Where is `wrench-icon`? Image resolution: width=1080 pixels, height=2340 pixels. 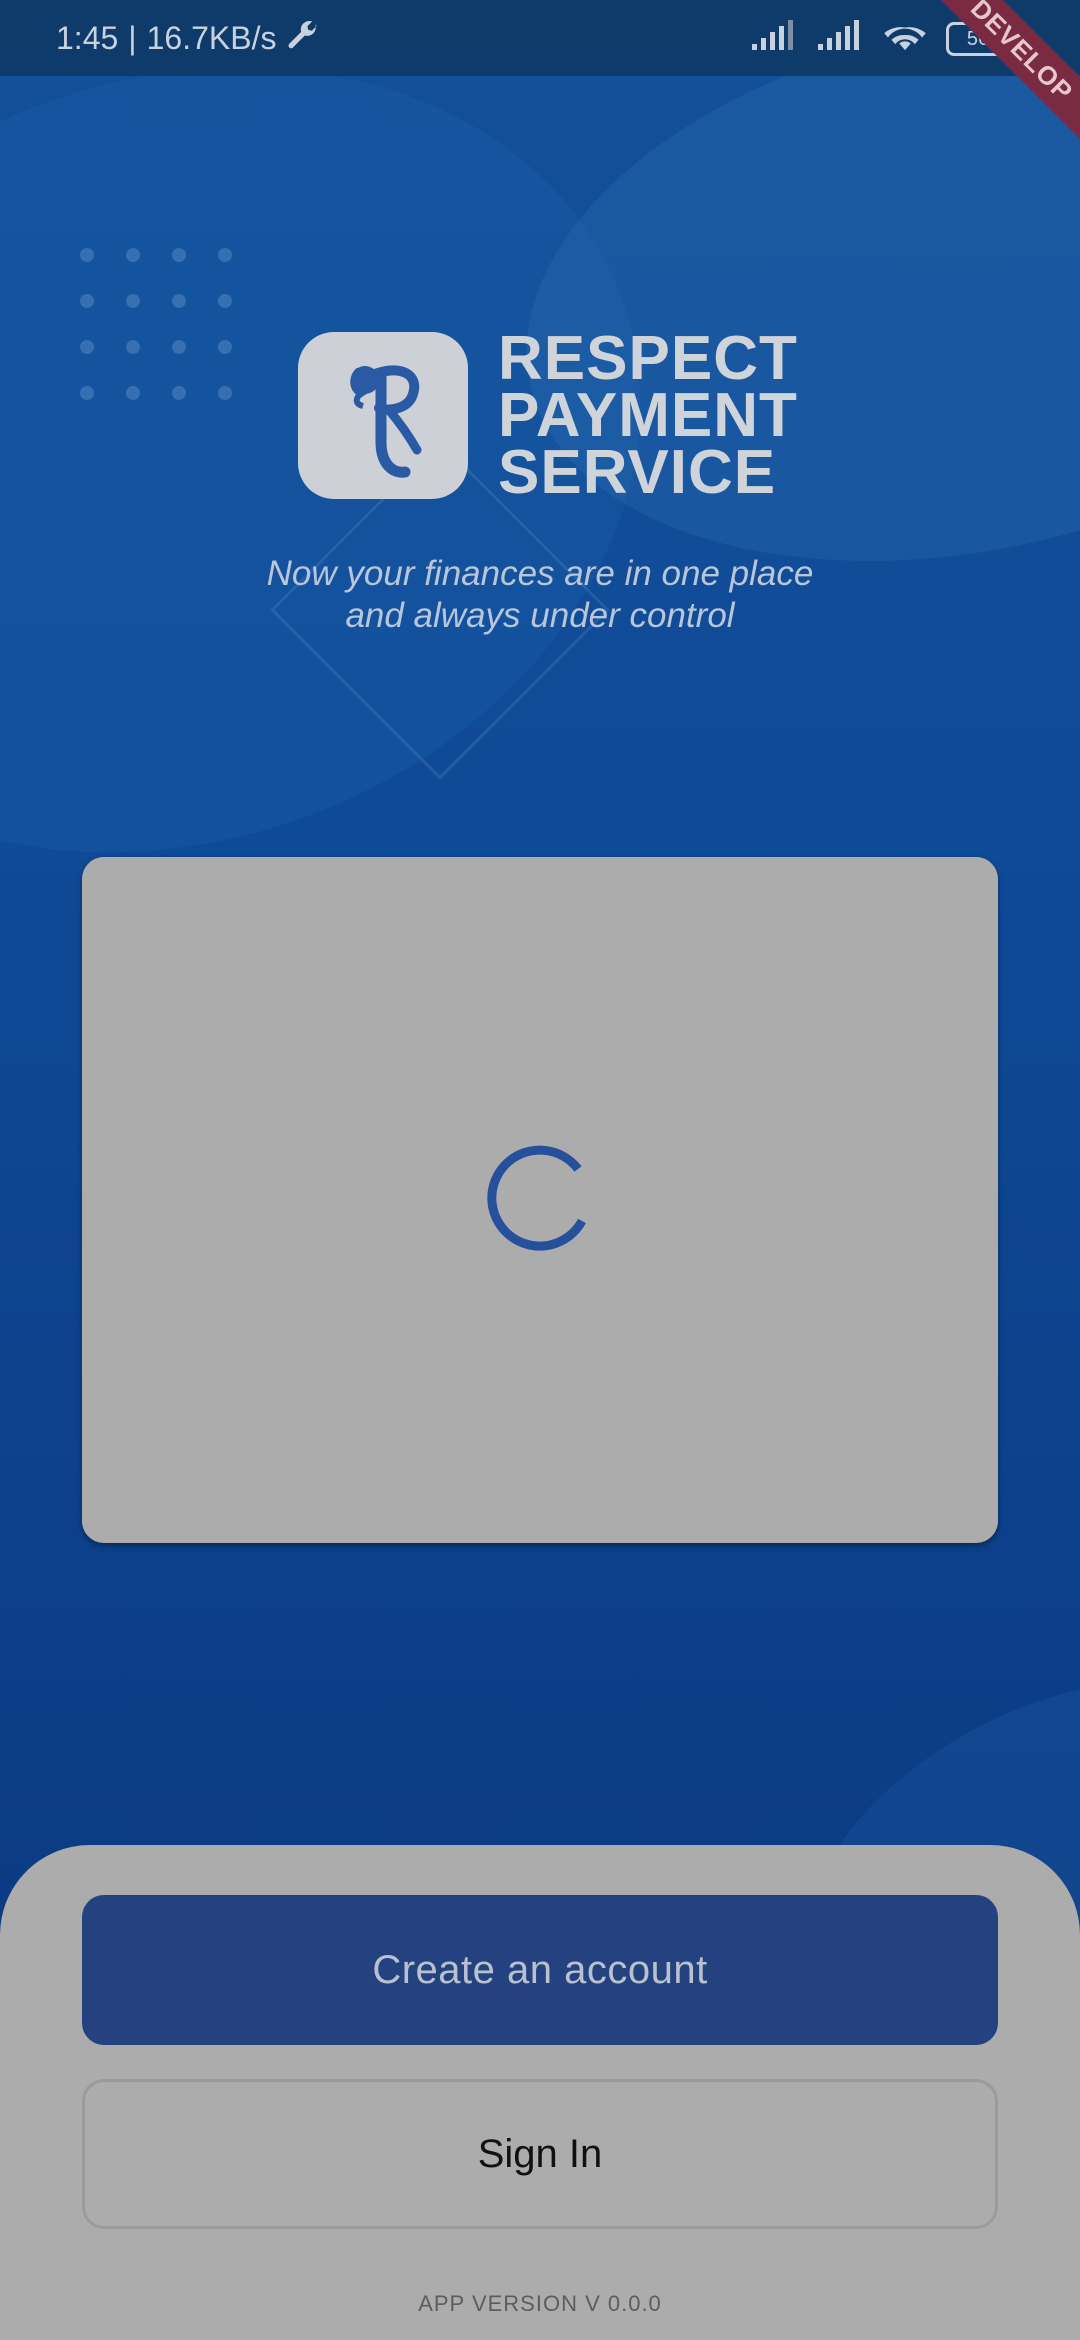 wrench-icon is located at coordinates (303, 38).